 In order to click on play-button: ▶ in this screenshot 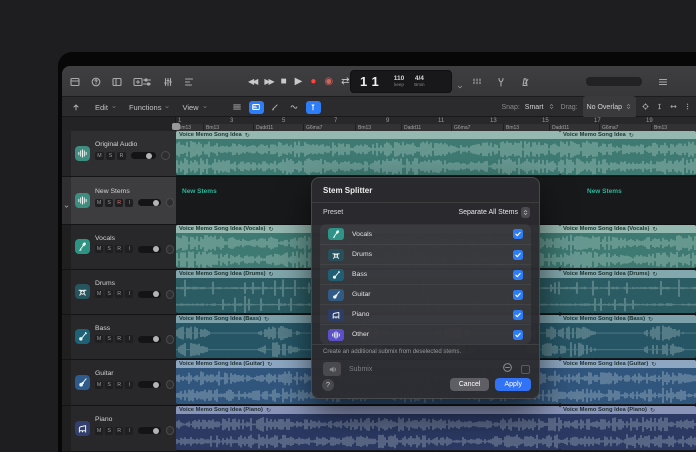, I will do `click(299, 81)`.